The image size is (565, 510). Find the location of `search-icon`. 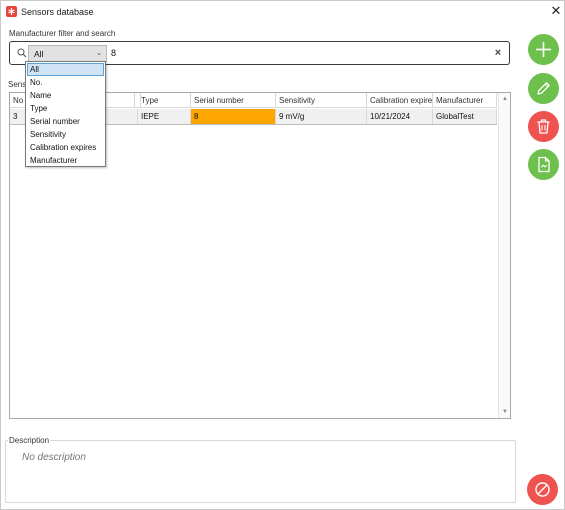

search-icon is located at coordinates (22, 53).